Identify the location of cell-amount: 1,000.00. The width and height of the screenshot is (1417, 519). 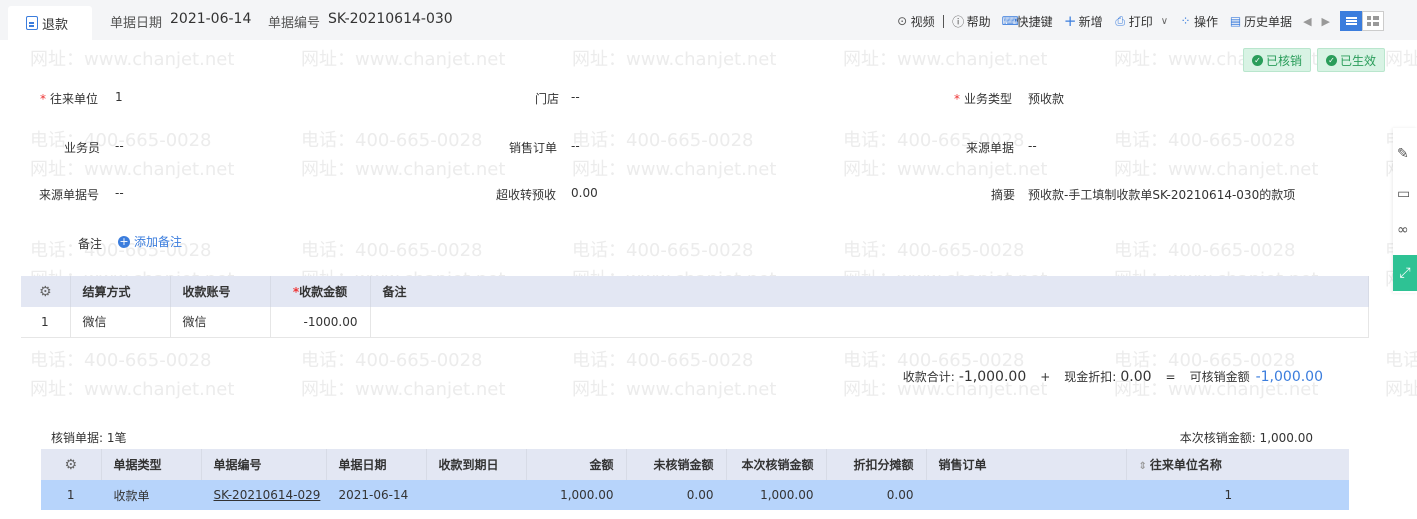
(576, 495).